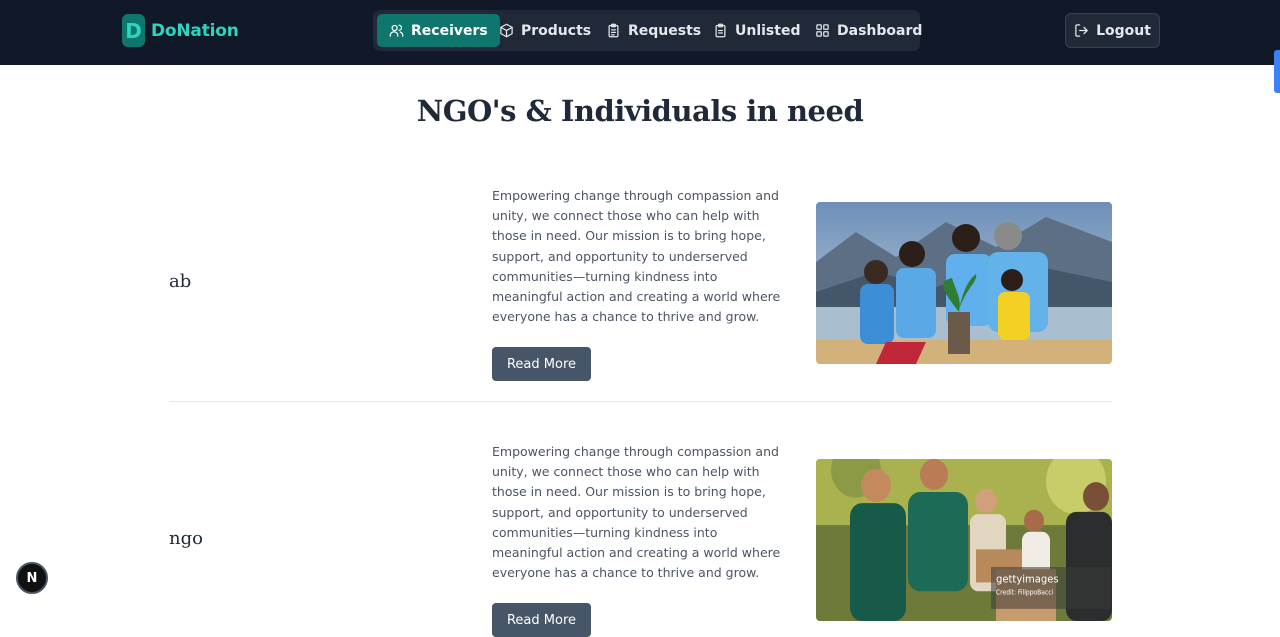  What do you see at coordinates (449, 30) in the screenshot?
I see `nav-item-label: Receivers` at bounding box center [449, 30].